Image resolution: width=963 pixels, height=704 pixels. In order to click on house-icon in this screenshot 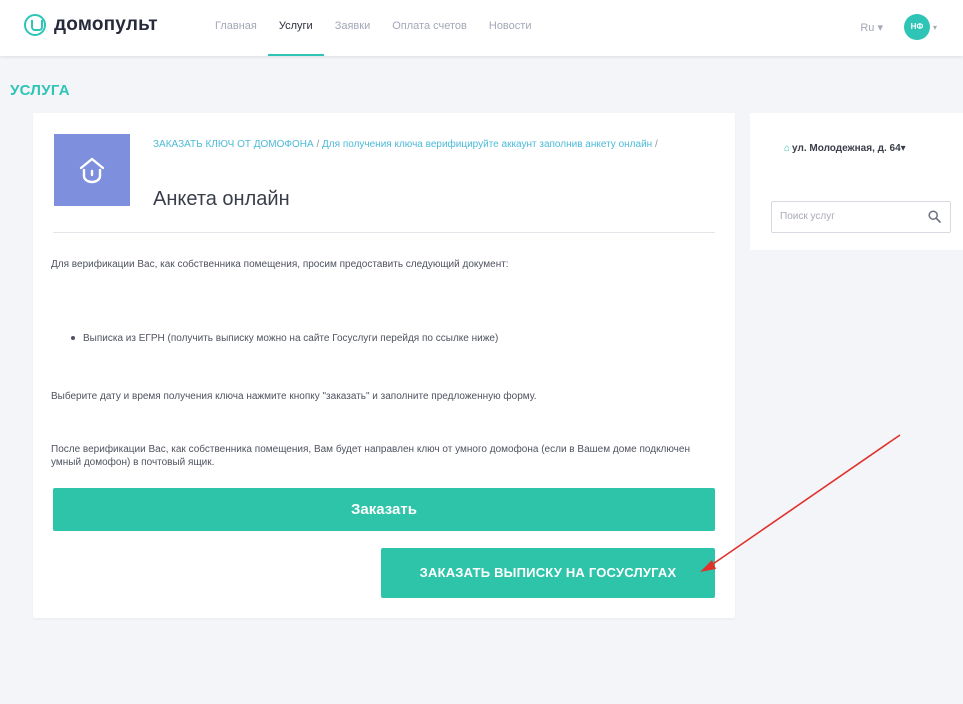, I will do `click(92, 170)`.